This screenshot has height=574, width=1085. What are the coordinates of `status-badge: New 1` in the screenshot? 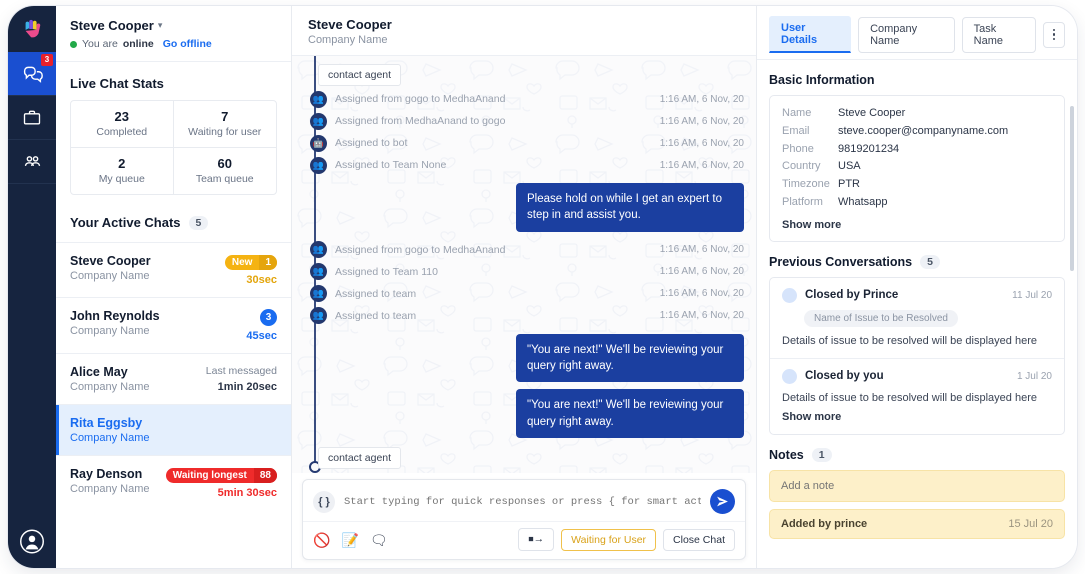 It's located at (250, 262).